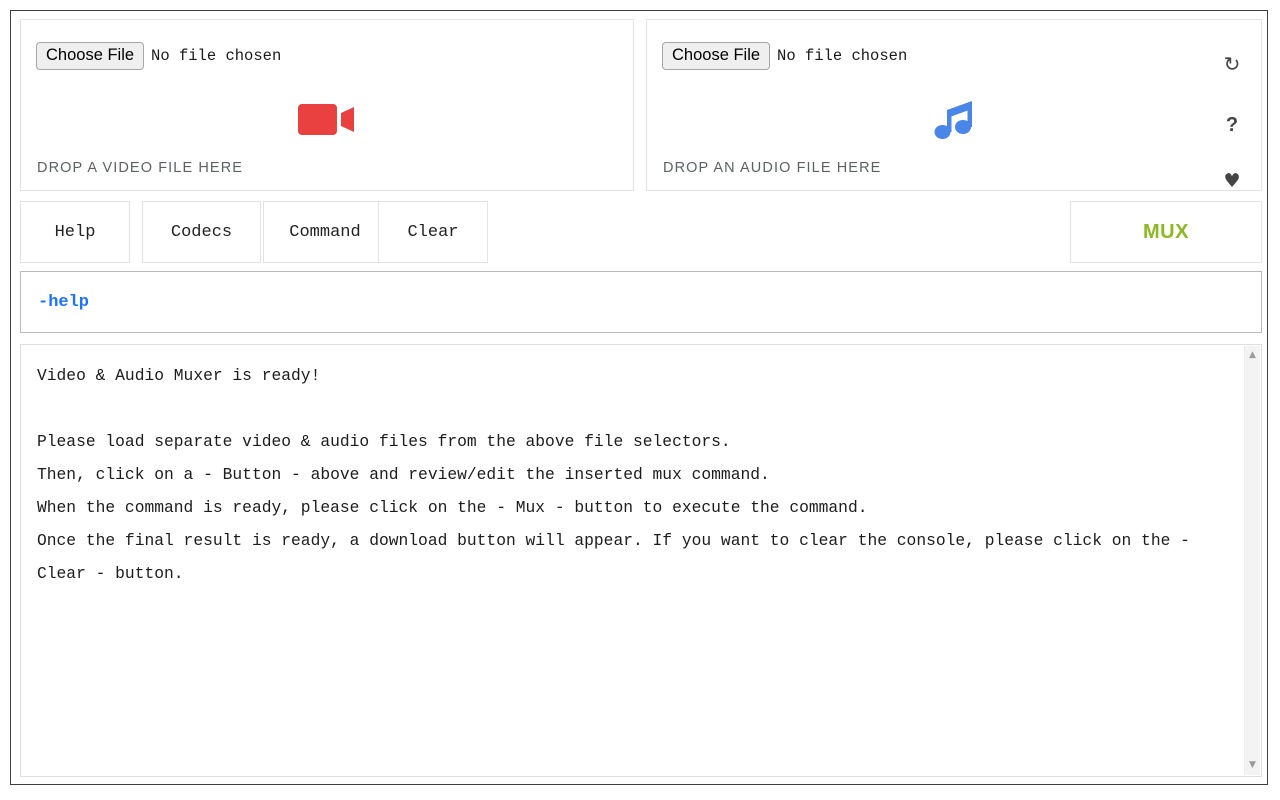  What do you see at coordinates (641, 302) in the screenshot?
I see `command-input` at bounding box center [641, 302].